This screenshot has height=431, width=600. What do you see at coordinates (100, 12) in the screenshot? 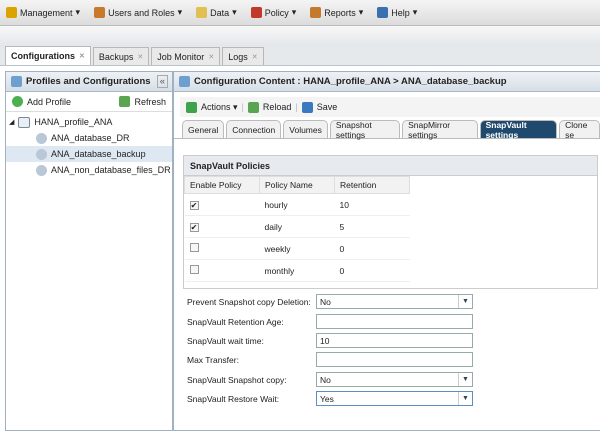
I see `users-icon` at bounding box center [100, 12].